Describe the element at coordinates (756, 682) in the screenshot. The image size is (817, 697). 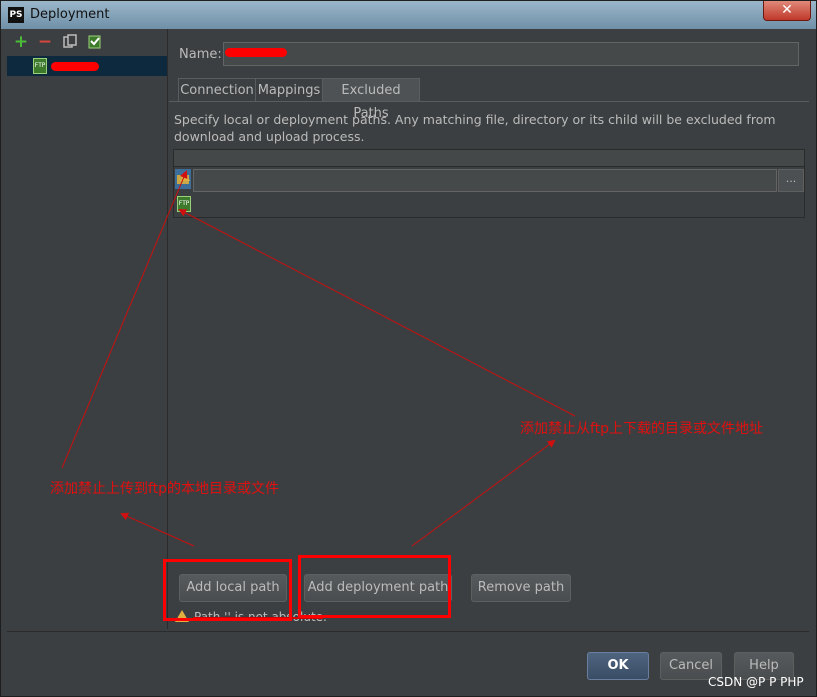
I see `csdn-watermark: CSDN @P P PHP` at that location.